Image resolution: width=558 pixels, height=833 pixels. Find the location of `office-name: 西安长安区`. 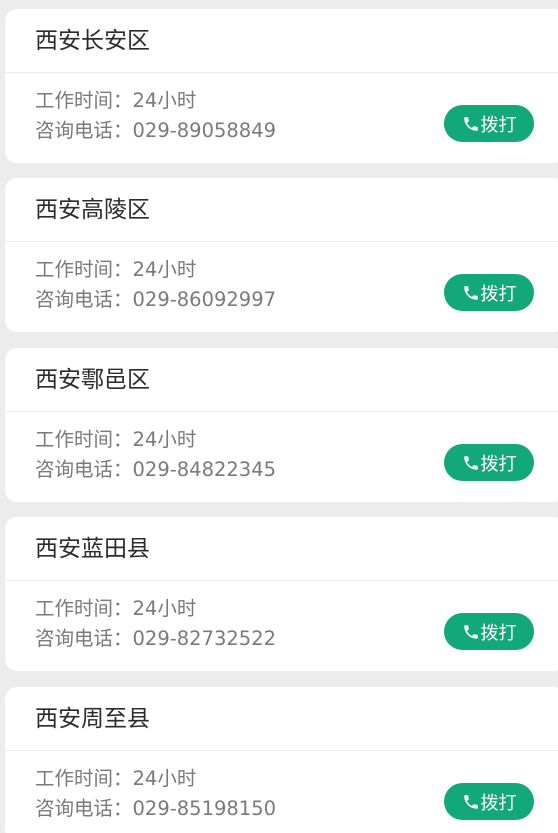

office-name: 西安长安区 is located at coordinates (92, 41).